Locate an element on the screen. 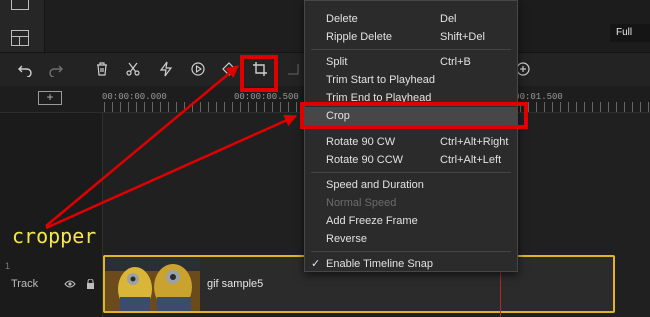 The image size is (650, 317). track-number: 1 is located at coordinates (8, 266).